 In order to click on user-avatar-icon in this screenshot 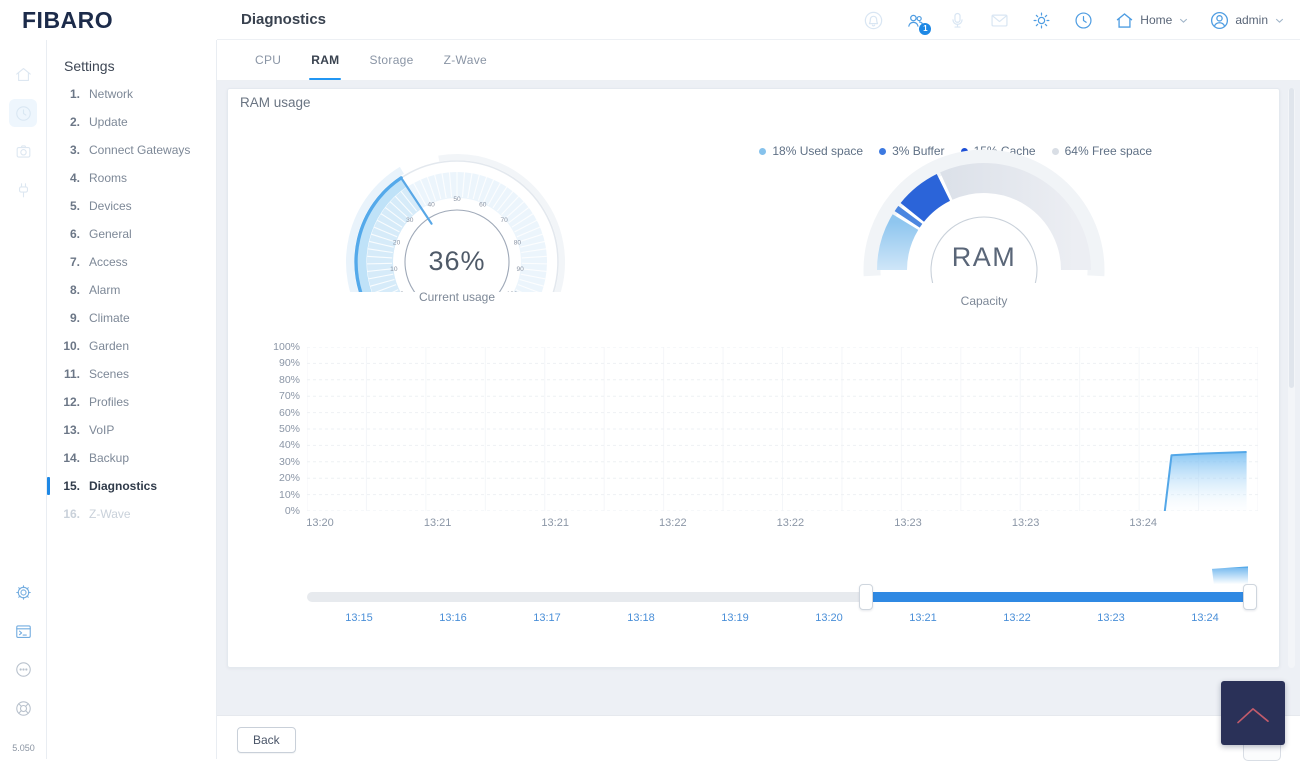, I will do `click(1220, 20)`.